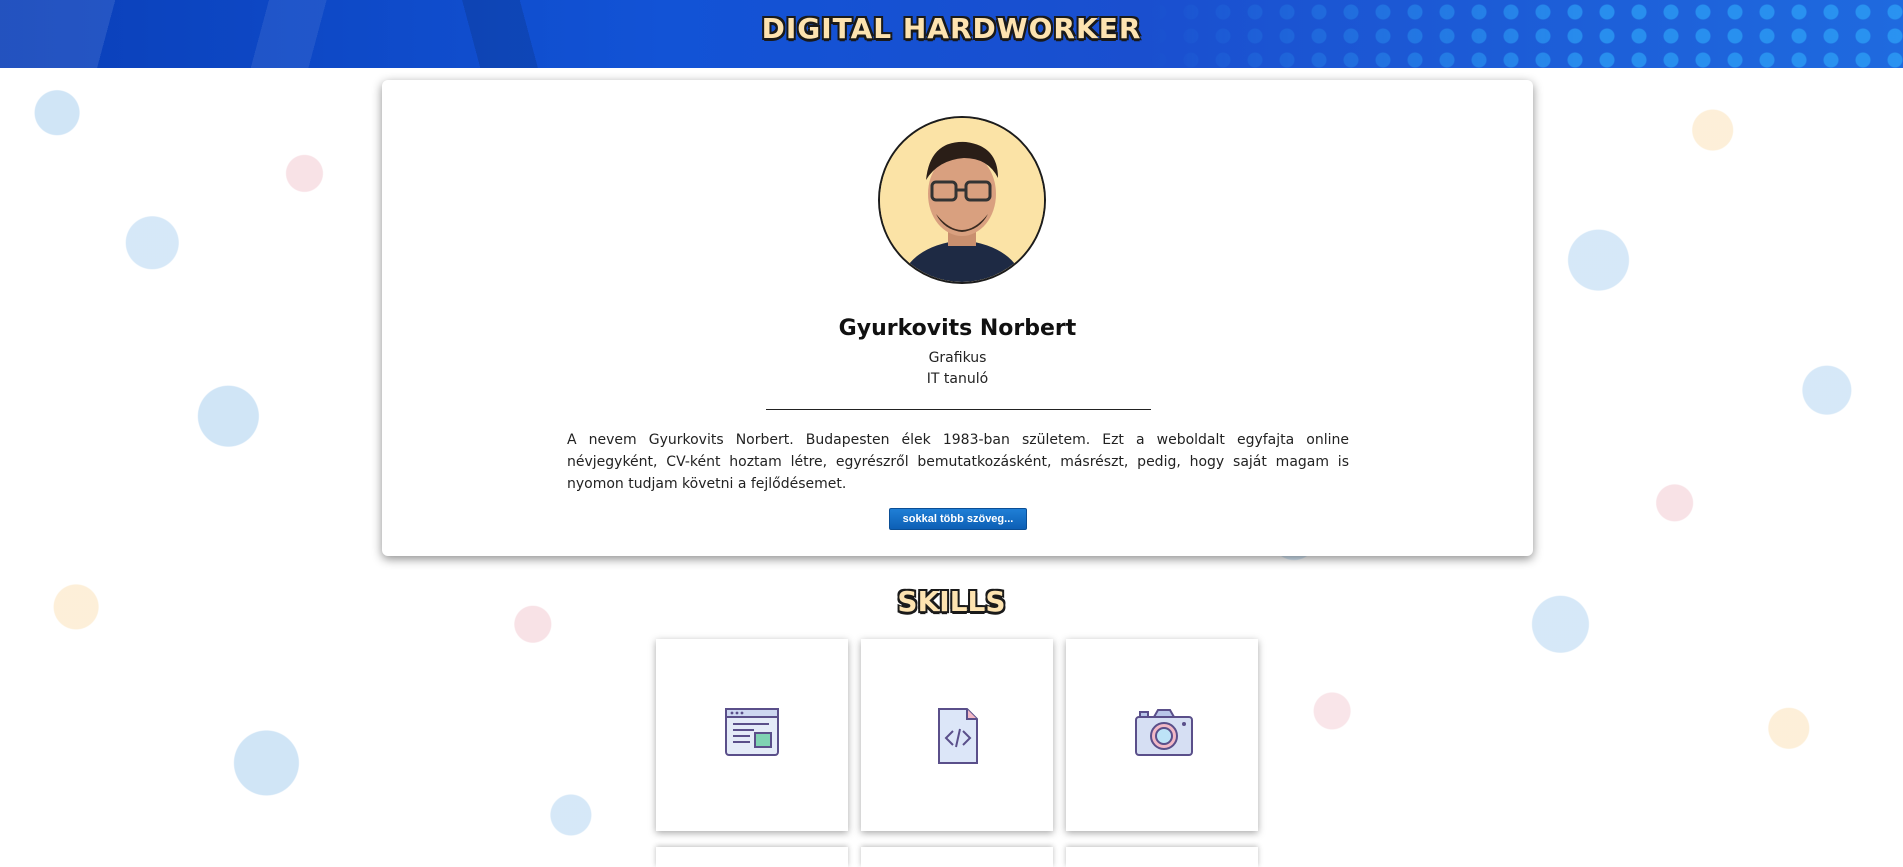  I want to click on web-layout-icon, so click(752, 732).